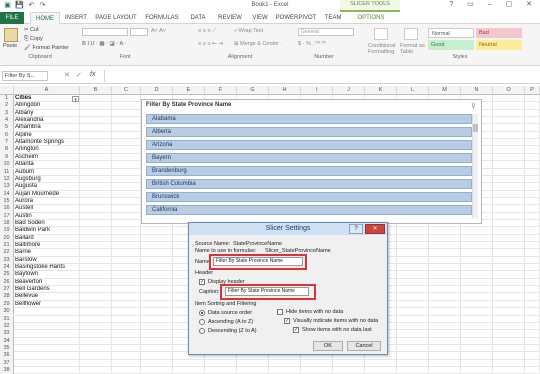 The width and height of the screenshot is (540, 374). Describe the element at coordinates (7, 172) in the screenshot. I see `row-header-11: 11` at that location.